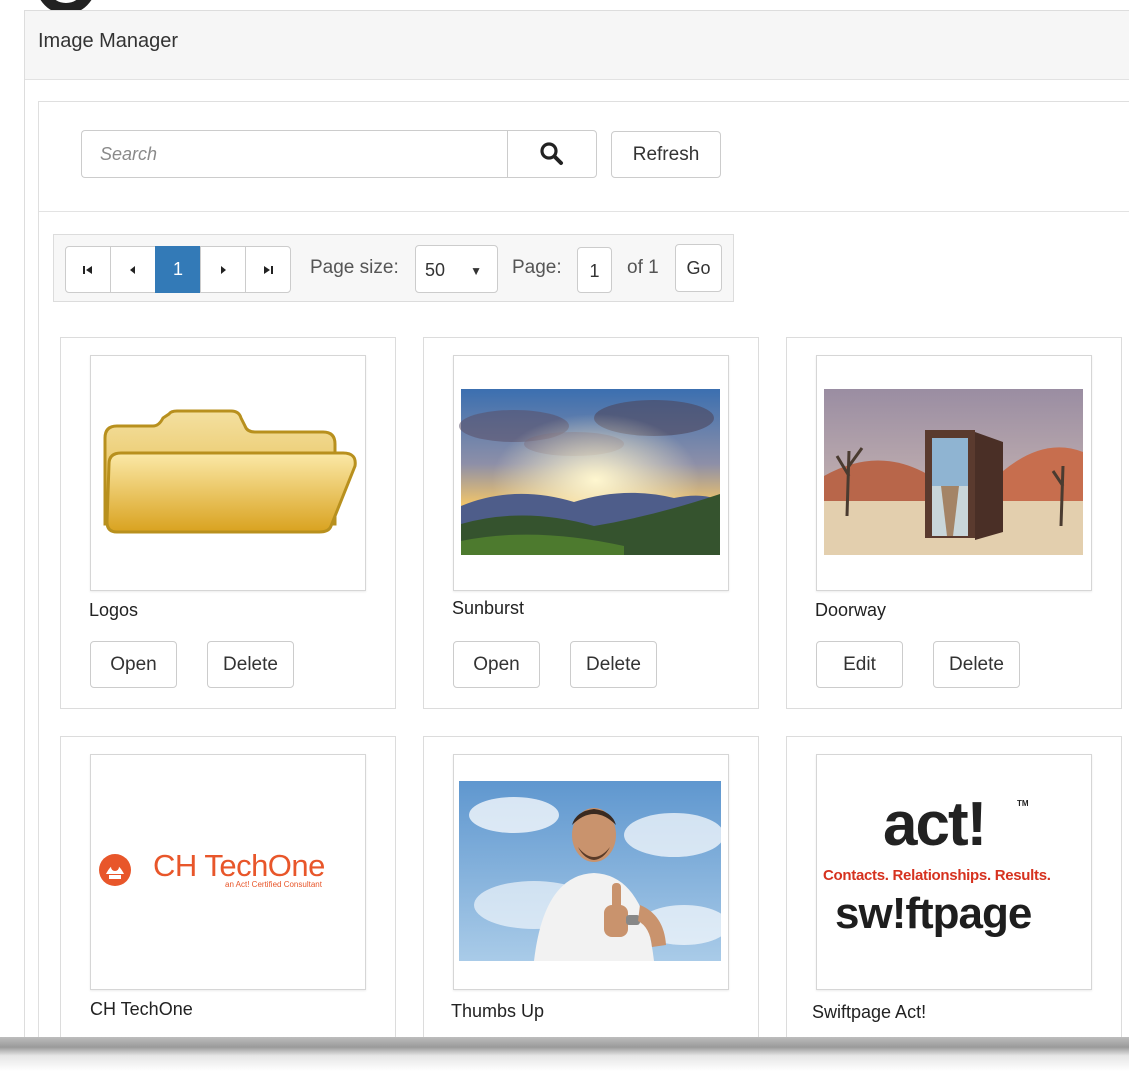 Image resolution: width=1129 pixels, height=1071 pixels. I want to click on doorway-thumbnail, so click(954, 473).